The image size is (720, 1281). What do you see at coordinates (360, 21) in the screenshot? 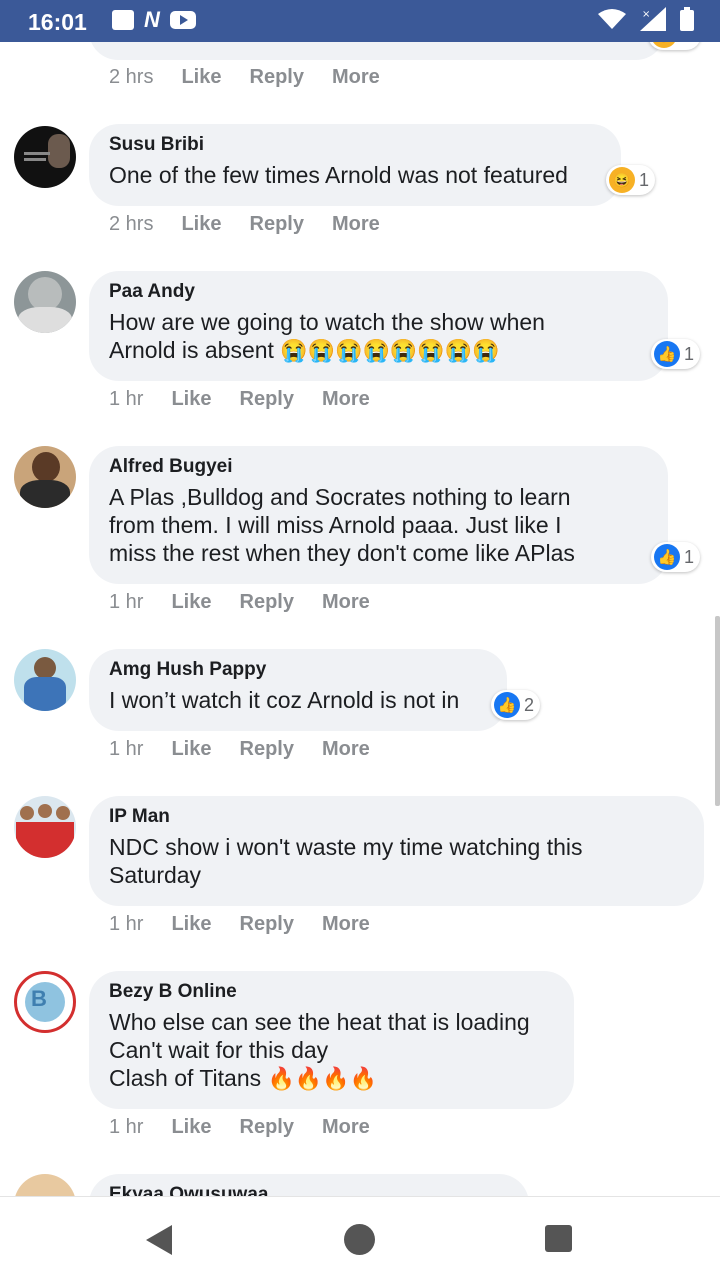
I see `status-bar: 16:01 N ×` at bounding box center [360, 21].